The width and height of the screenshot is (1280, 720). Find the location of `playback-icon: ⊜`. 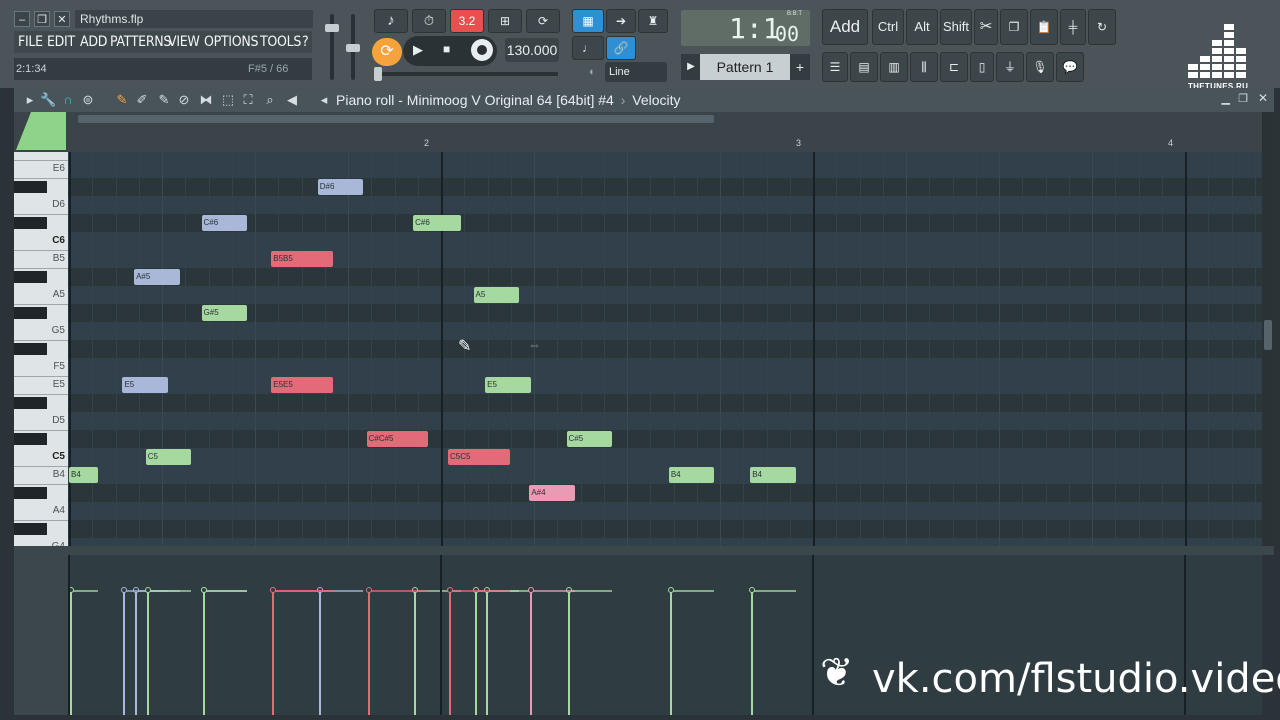

playback-icon: ⊜ is located at coordinates (88, 100).